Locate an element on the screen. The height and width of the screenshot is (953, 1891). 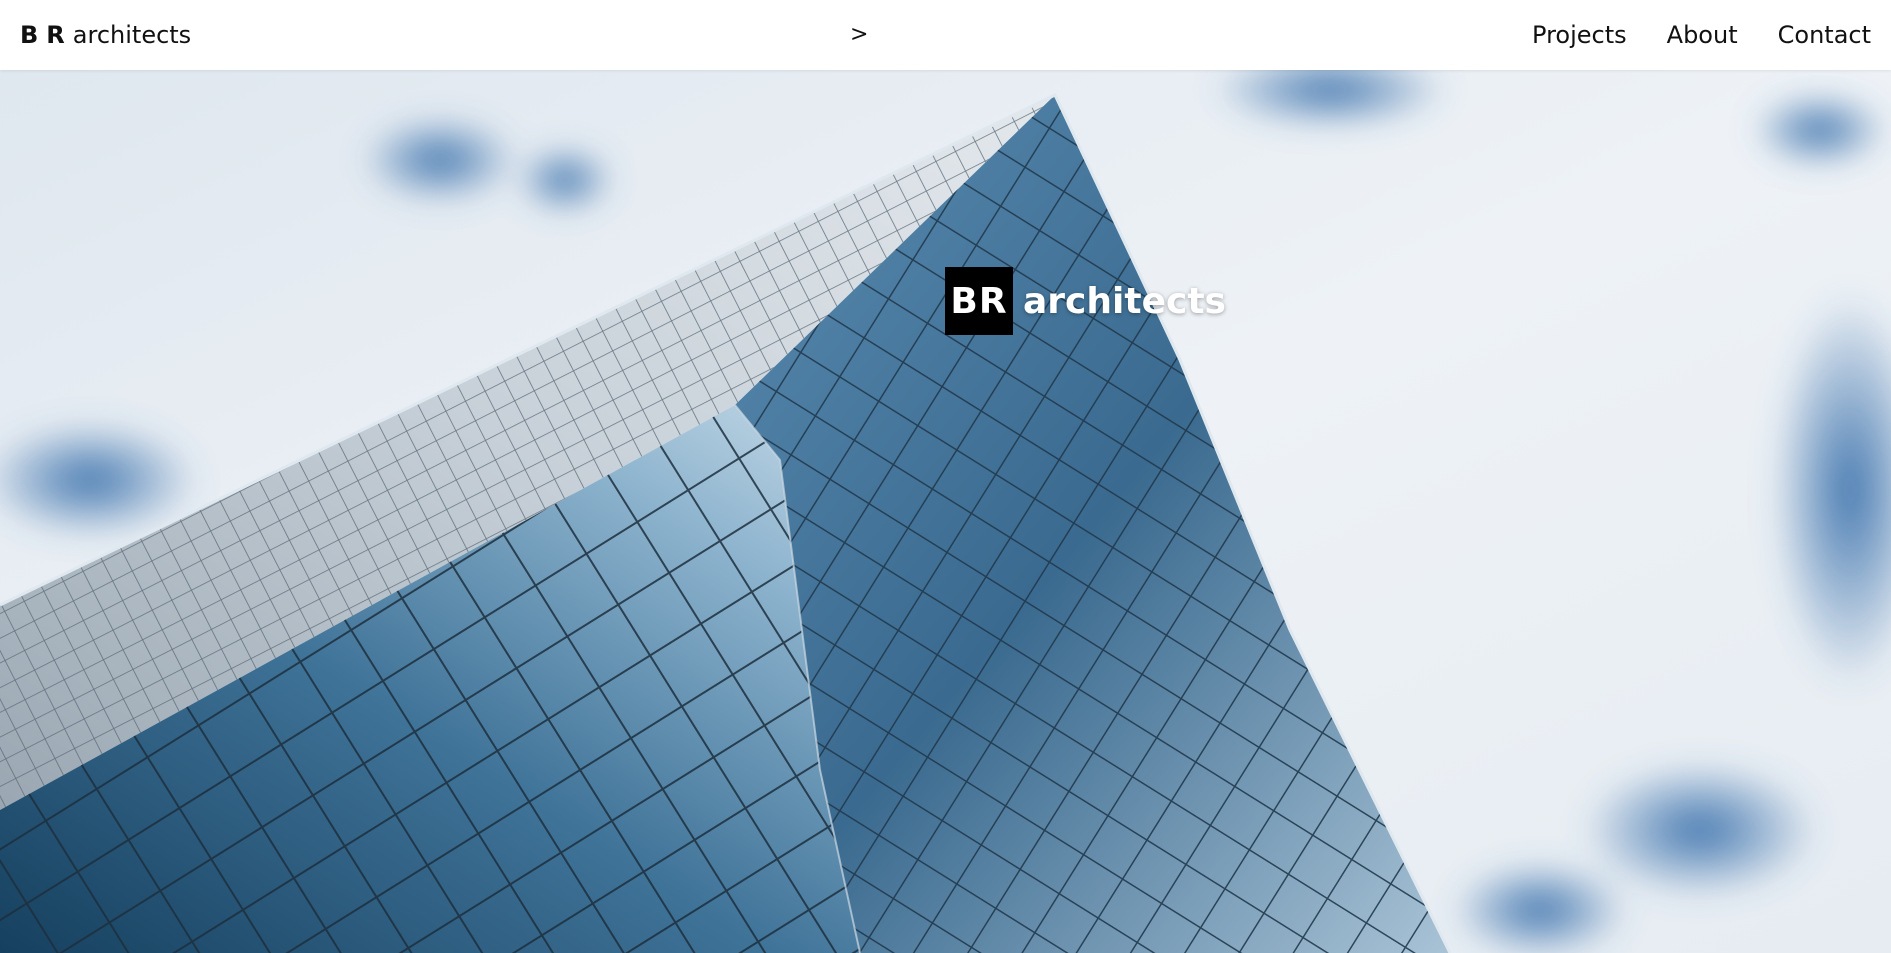
nav-link-projects: Projects is located at coordinates (1579, 35).